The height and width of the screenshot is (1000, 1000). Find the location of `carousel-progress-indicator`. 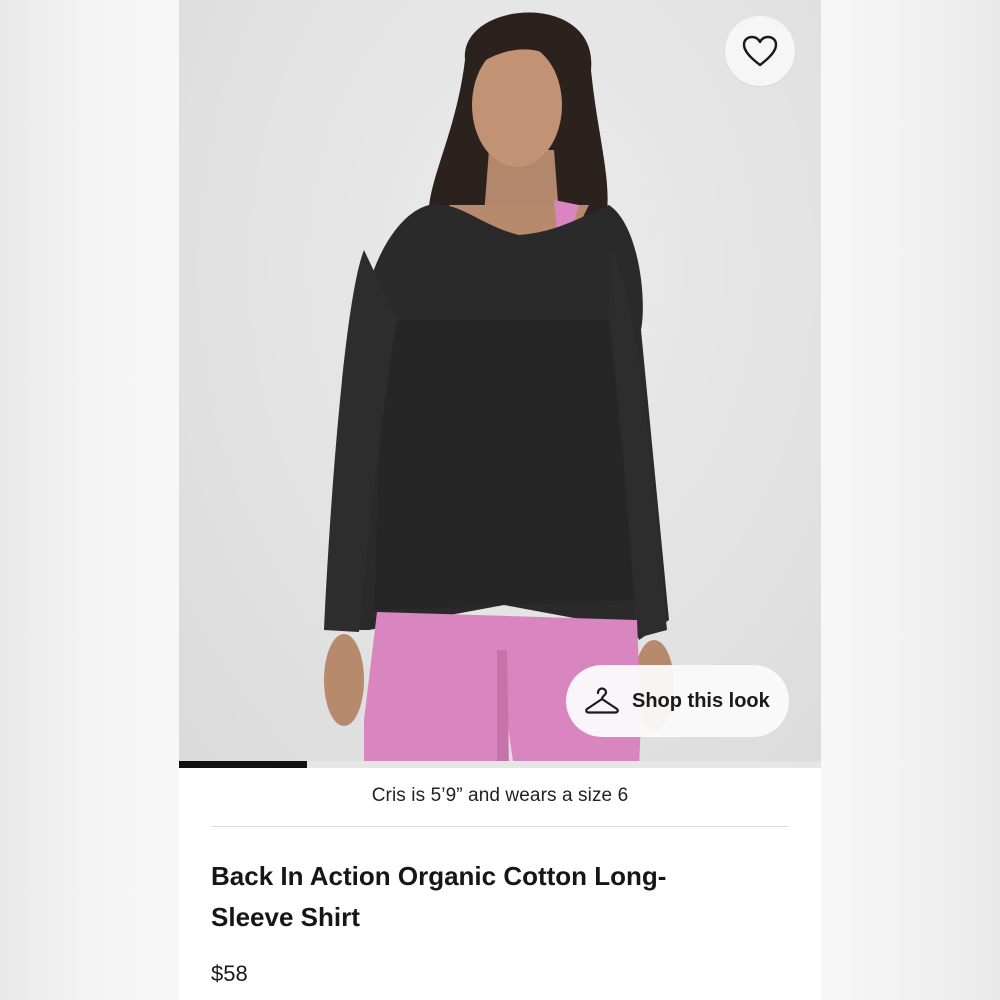

carousel-progress-indicator is located at coordinates (243, 764).